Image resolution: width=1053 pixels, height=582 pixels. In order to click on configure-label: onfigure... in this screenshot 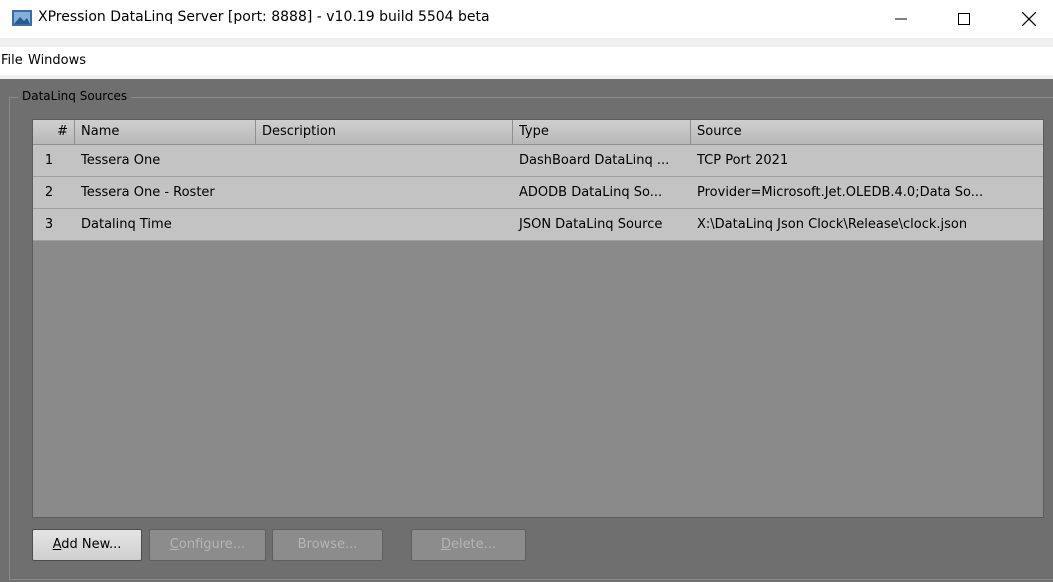, I will do `click(212, 544)`.